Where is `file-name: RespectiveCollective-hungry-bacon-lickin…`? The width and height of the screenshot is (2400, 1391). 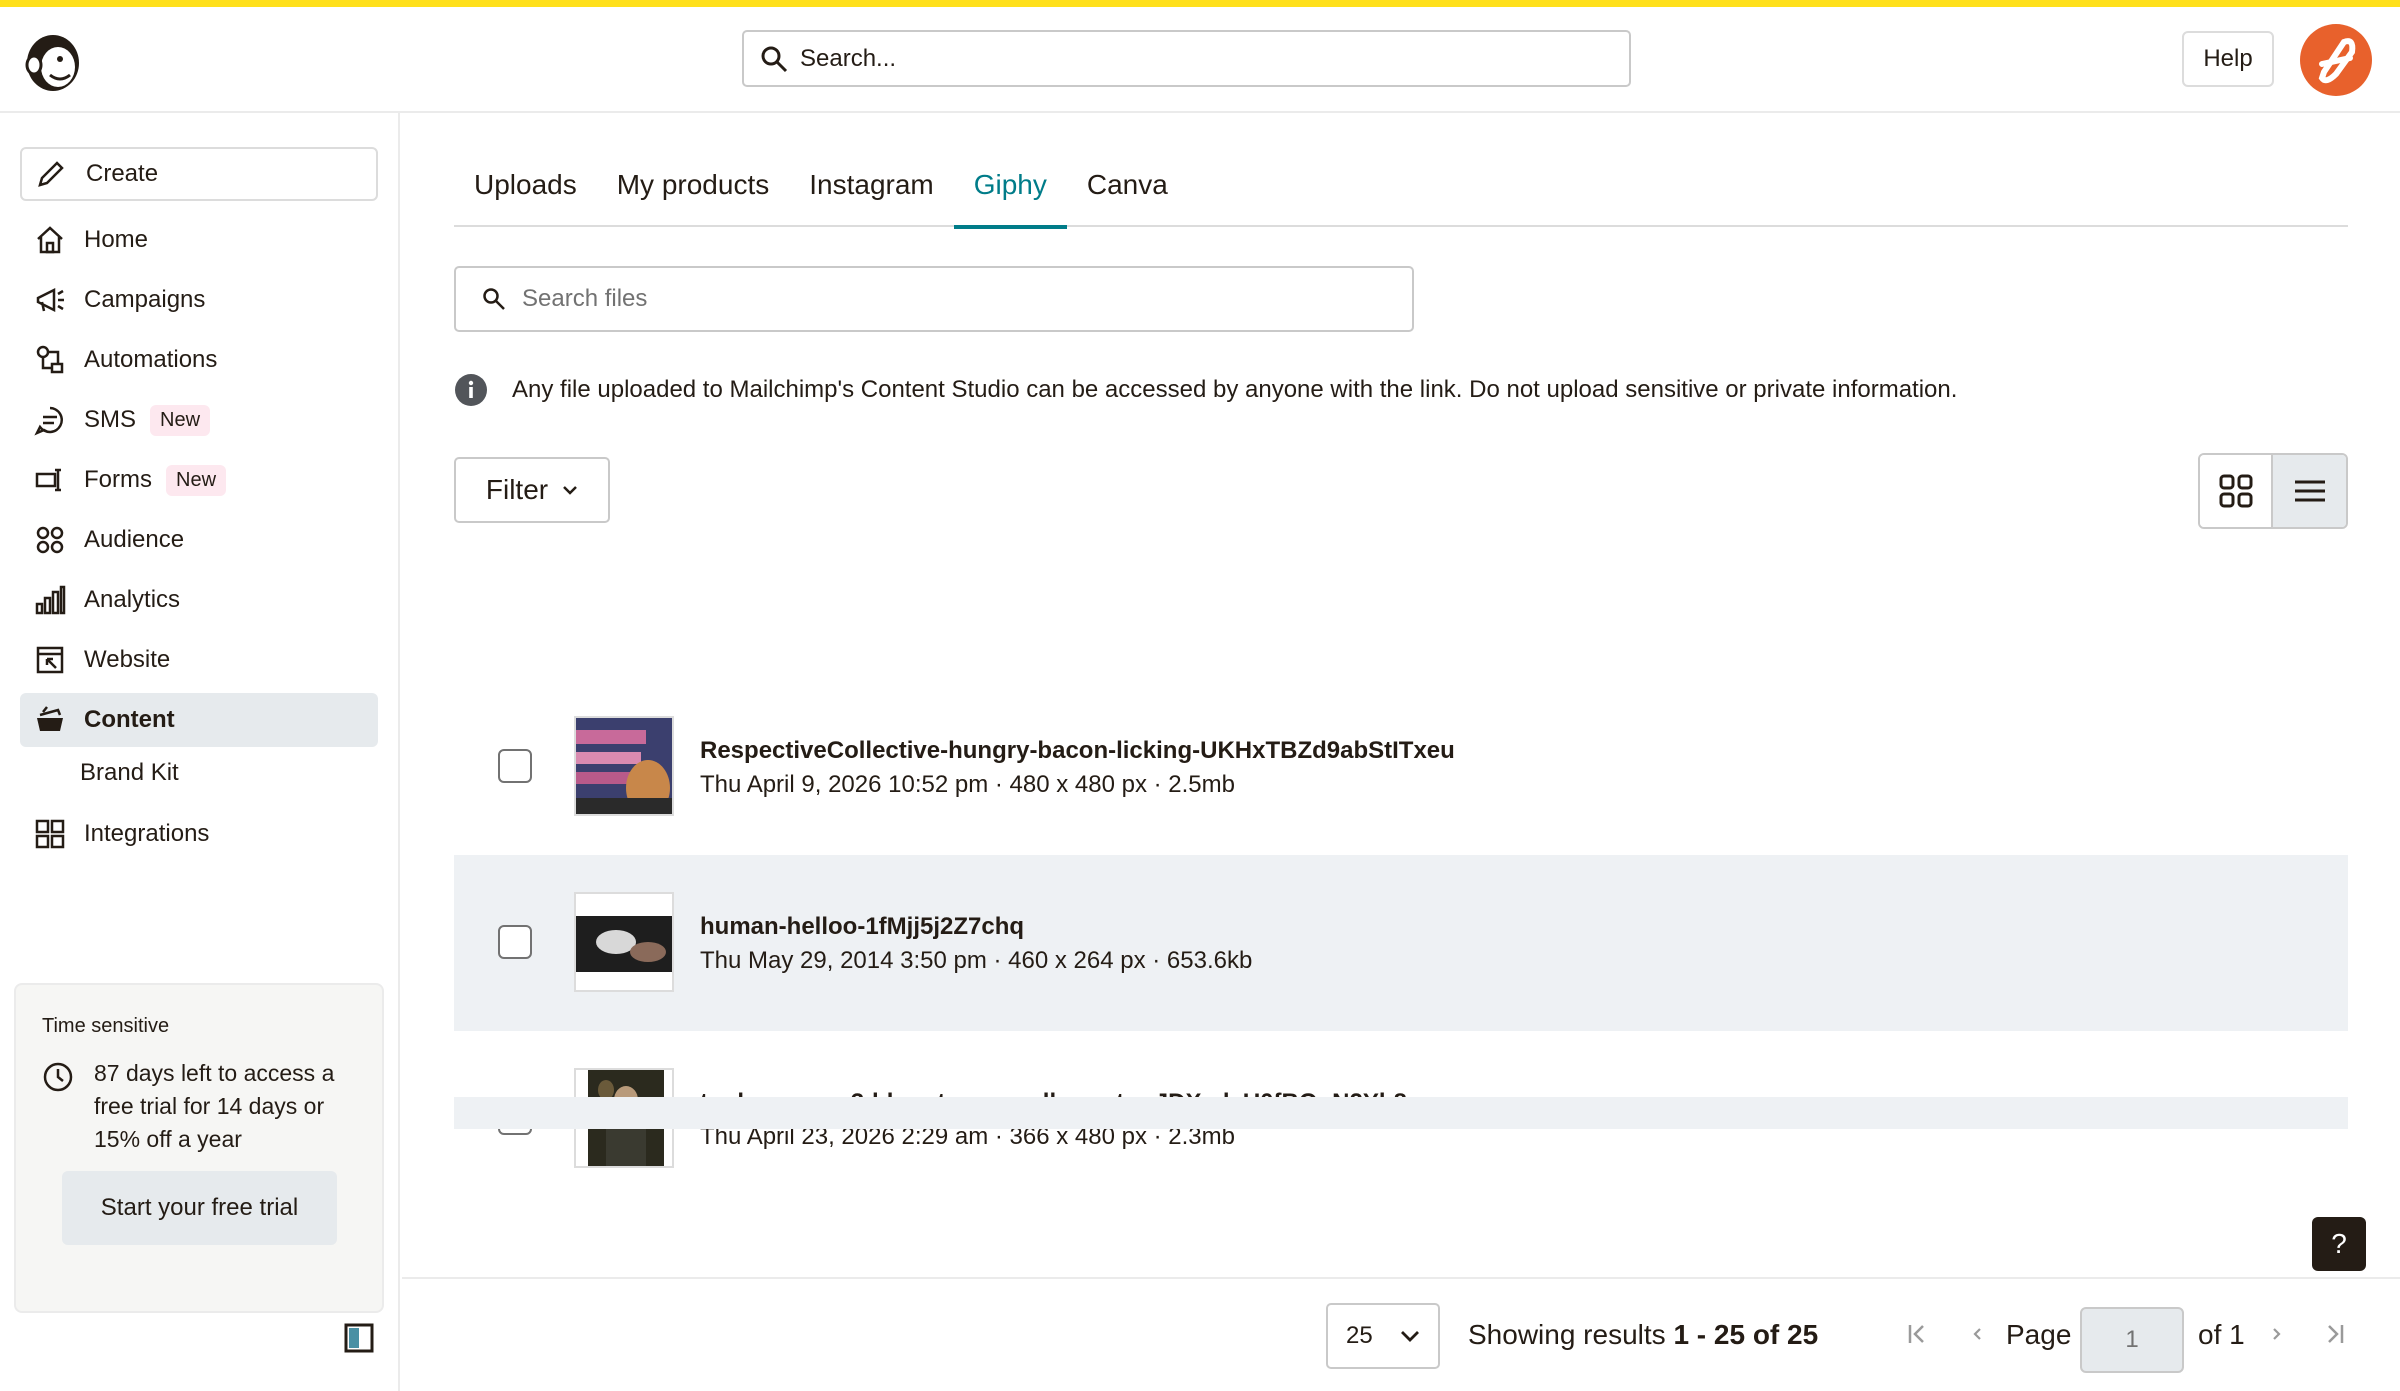 file-name: RespectiveCollective-hungry-bacon-lickin… is located at coordinates (1077, 750).